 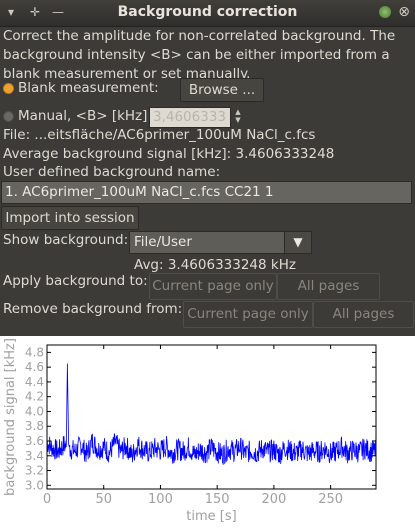 I want to click on x-tick-label: 100, so click(x=160, y=499).